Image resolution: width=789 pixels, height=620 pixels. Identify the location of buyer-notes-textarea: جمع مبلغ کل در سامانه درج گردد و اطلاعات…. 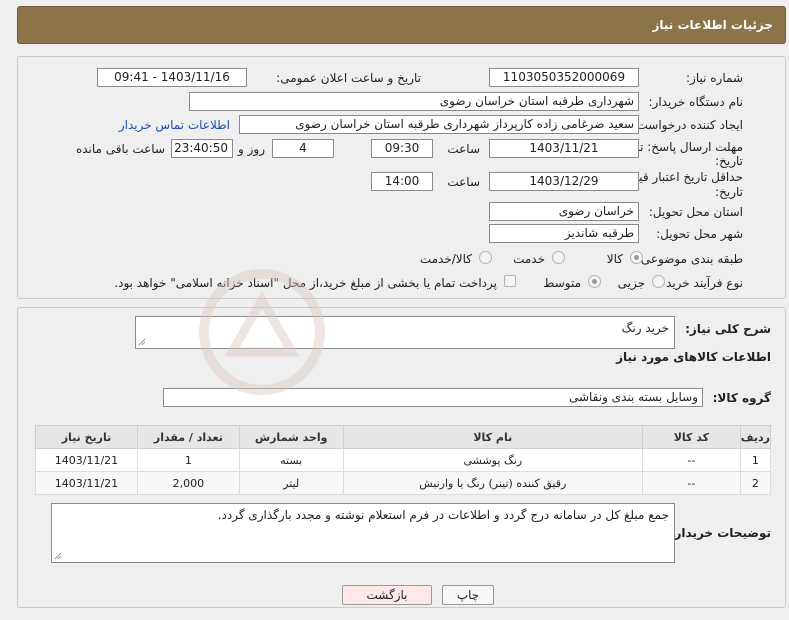
(363, 533).